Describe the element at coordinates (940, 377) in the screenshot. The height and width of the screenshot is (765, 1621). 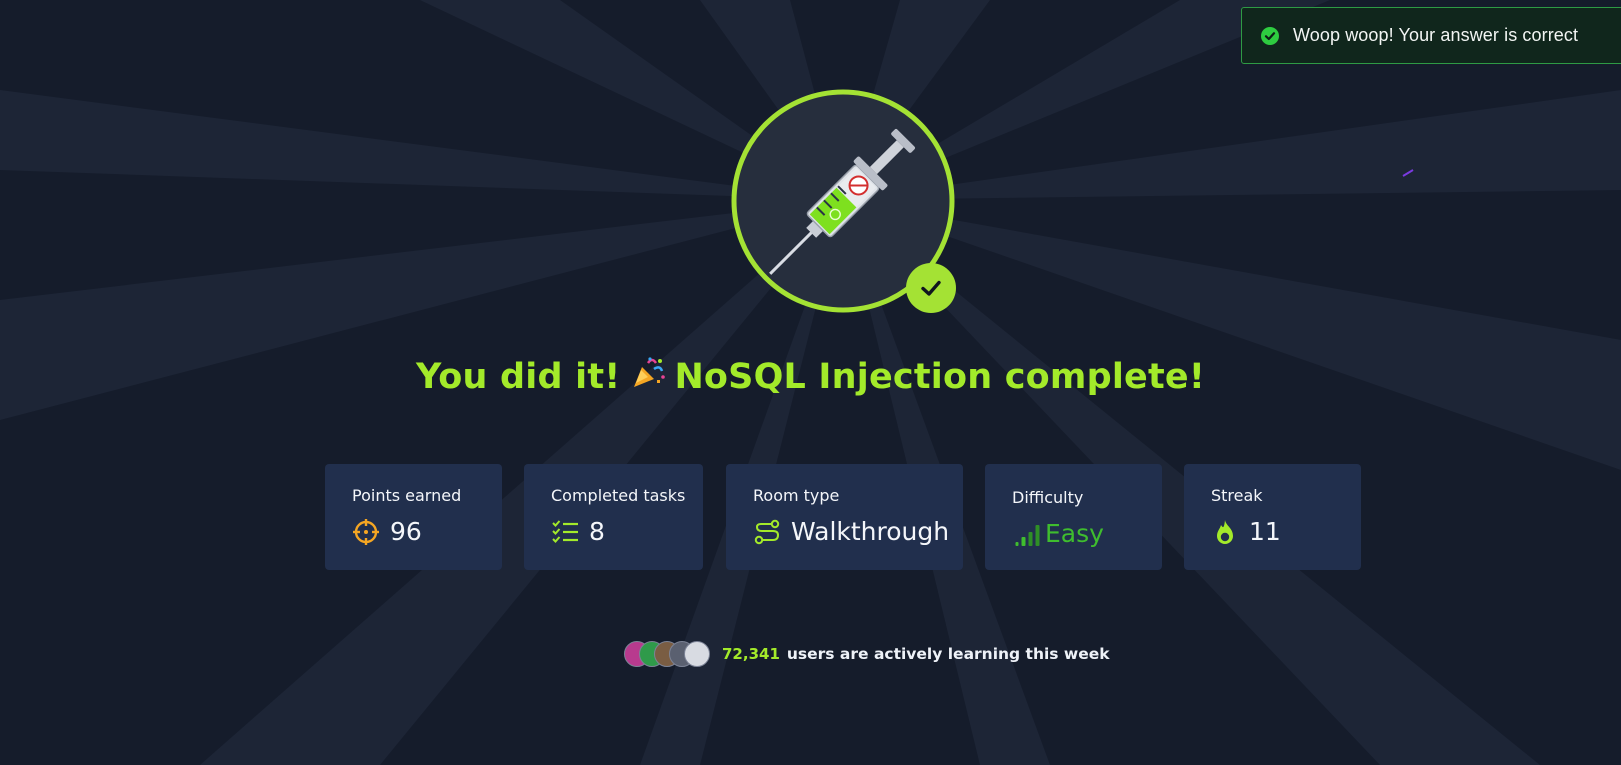
I see `title-suffix: NoSQL Injection complete!` at that location.